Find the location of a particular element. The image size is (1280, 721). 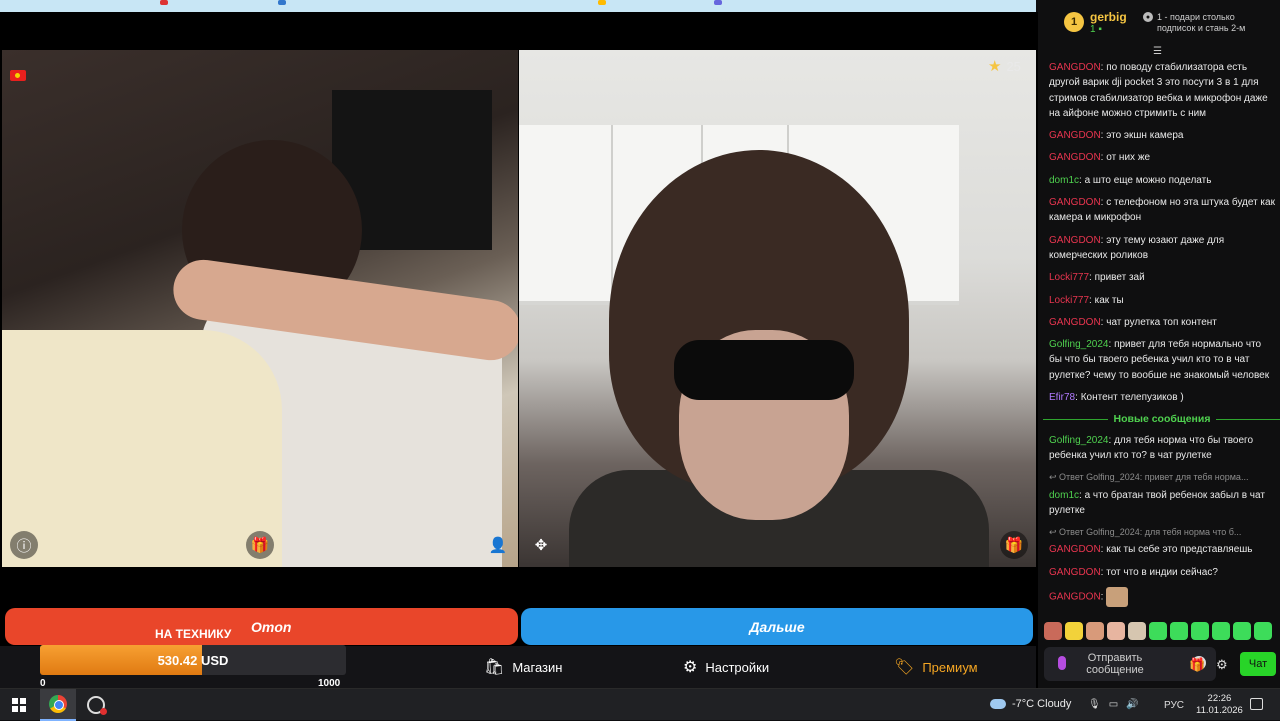

shopping-bag-icon: 🛍 is located at coordinates (494, 667).